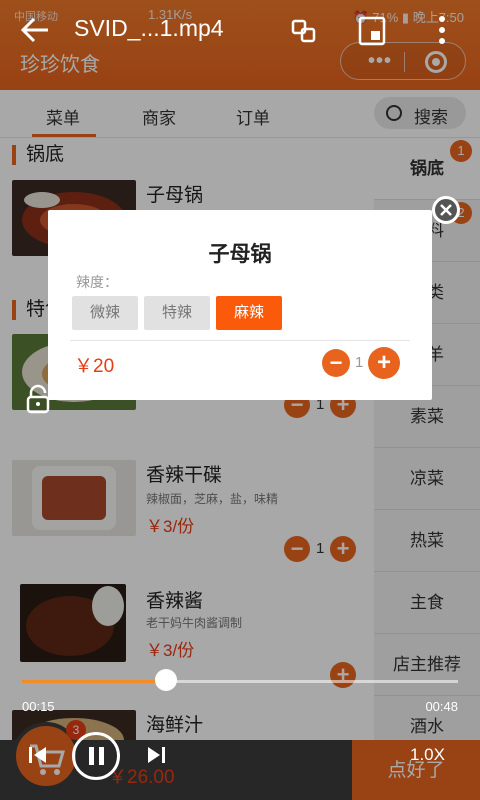  What do you see at coordinates (156, 755) in the screenshot?
I see `next-icon` at bounding box center [156, 755].